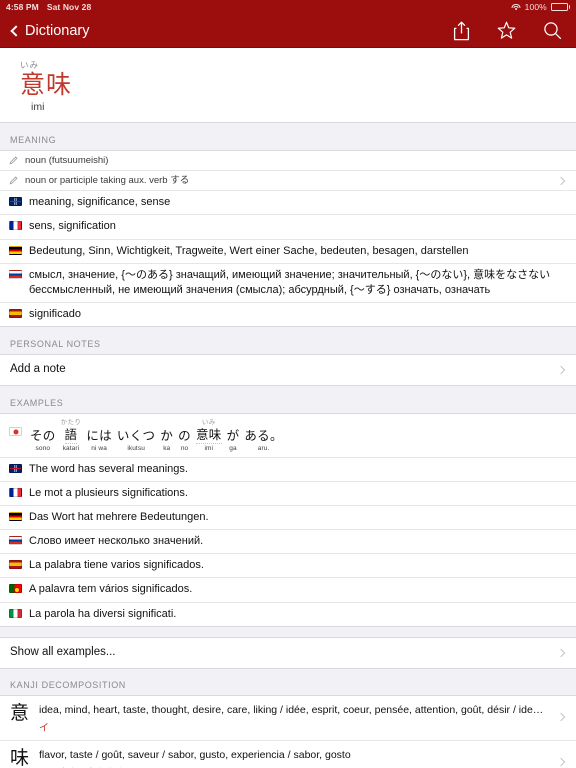  What do you see at coordinates (69, 7) in the screenshot?
I see `status-date: Sat Nov 28` at bounding box center [69, 7].